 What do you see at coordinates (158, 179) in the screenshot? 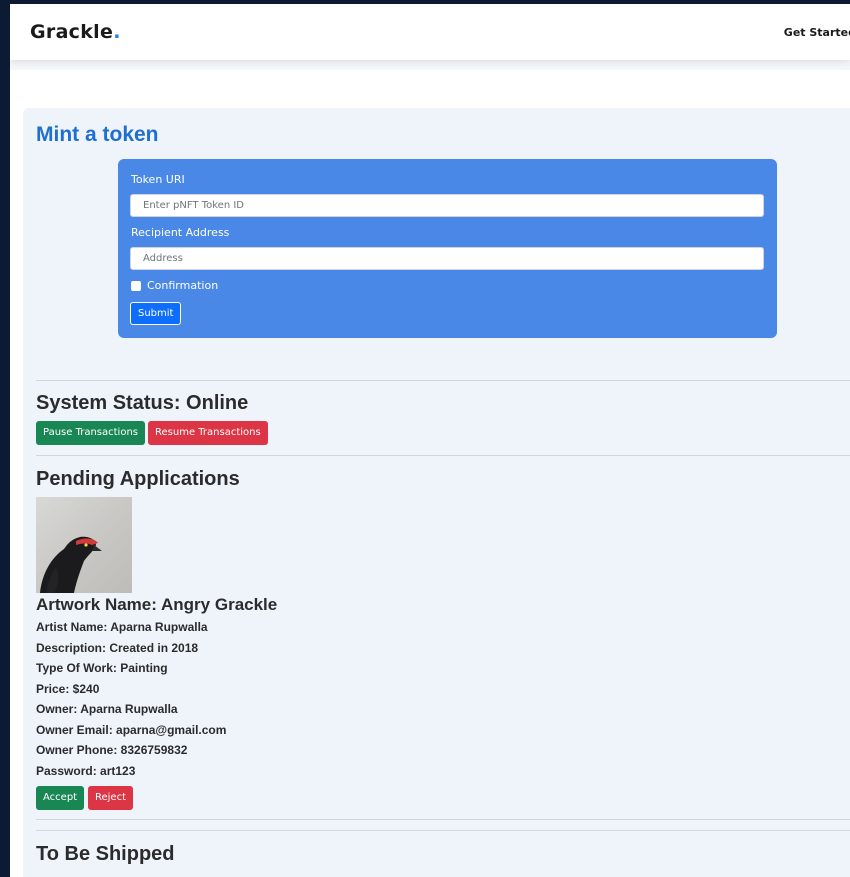
I see `token-uri-label: Token URI` at bounding box center [158, 179].